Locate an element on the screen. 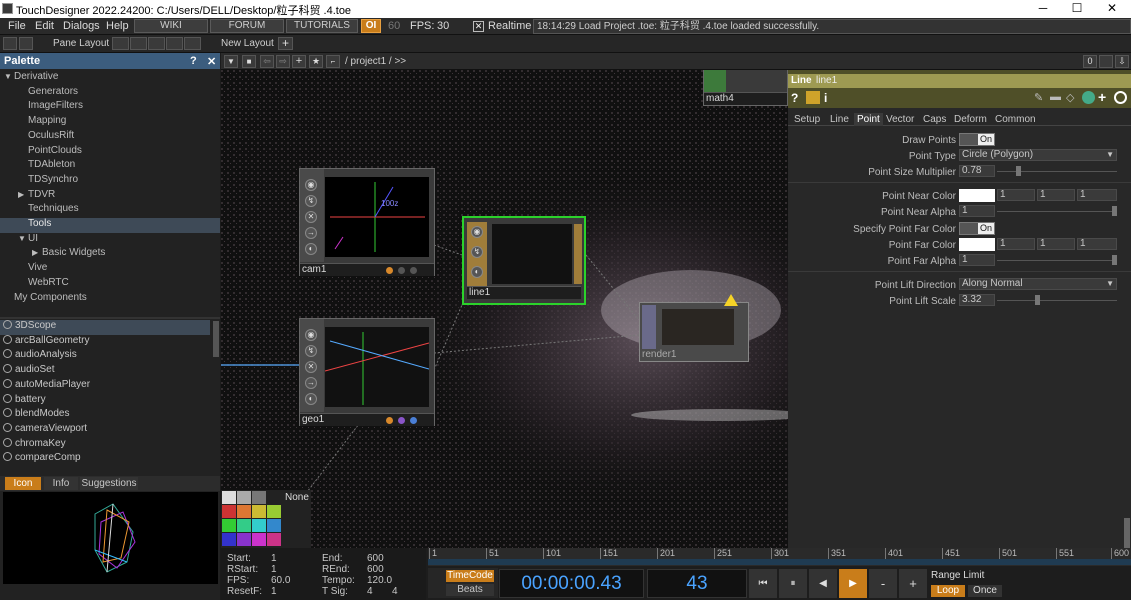 Image resolution: width=1131 pixels, height=600 pixels. component-list-scrollbar is located at coordinates (216, 339).